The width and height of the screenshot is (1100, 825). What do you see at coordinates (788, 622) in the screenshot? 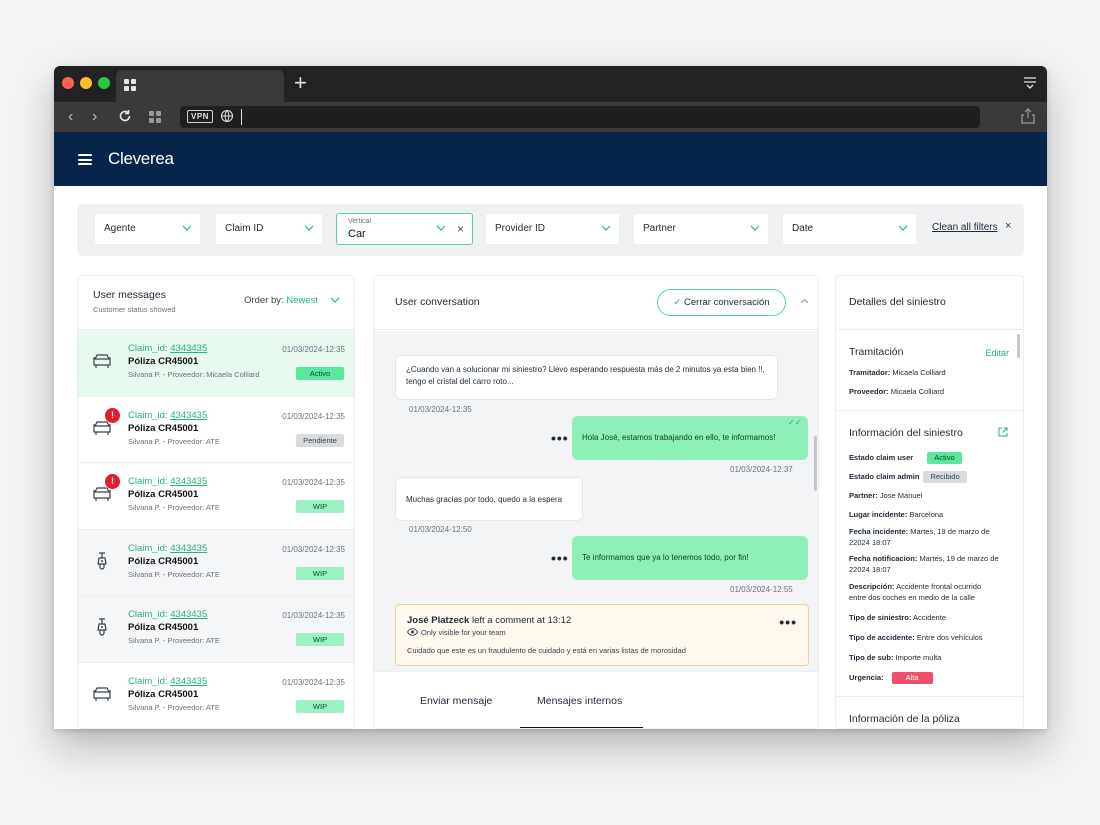
I see `comment-options-icon: •••` at bounding box center [788, 622].